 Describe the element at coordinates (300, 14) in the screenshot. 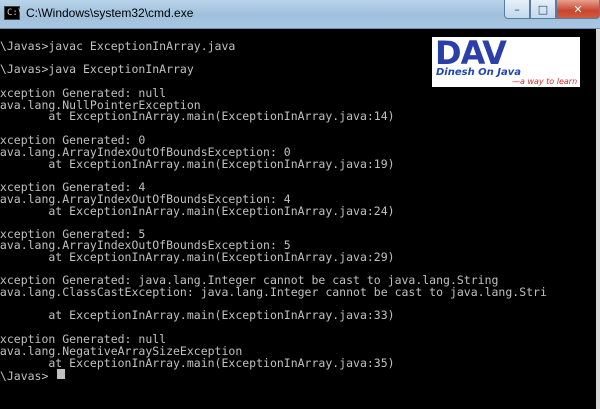

I see `title-bar: C:\ C:\Windows\system32\cmd.exe – □ ✕` at that location.